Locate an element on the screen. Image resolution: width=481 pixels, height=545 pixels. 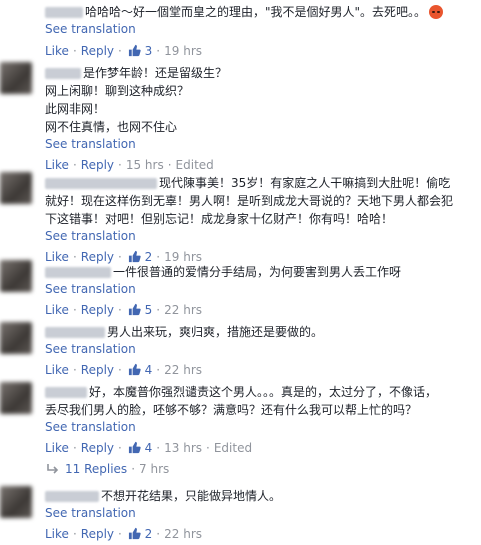
comment-text-line: 就好！现在这样伤到无辜！男人啊！是听到成龙大哥说的？天地下男人都会犯 is located at coordinates (249, 201).